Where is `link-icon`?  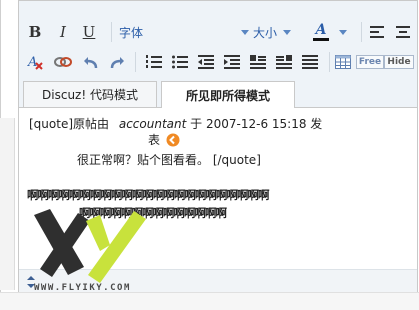 link-icon is located at coordinates (63, 62).